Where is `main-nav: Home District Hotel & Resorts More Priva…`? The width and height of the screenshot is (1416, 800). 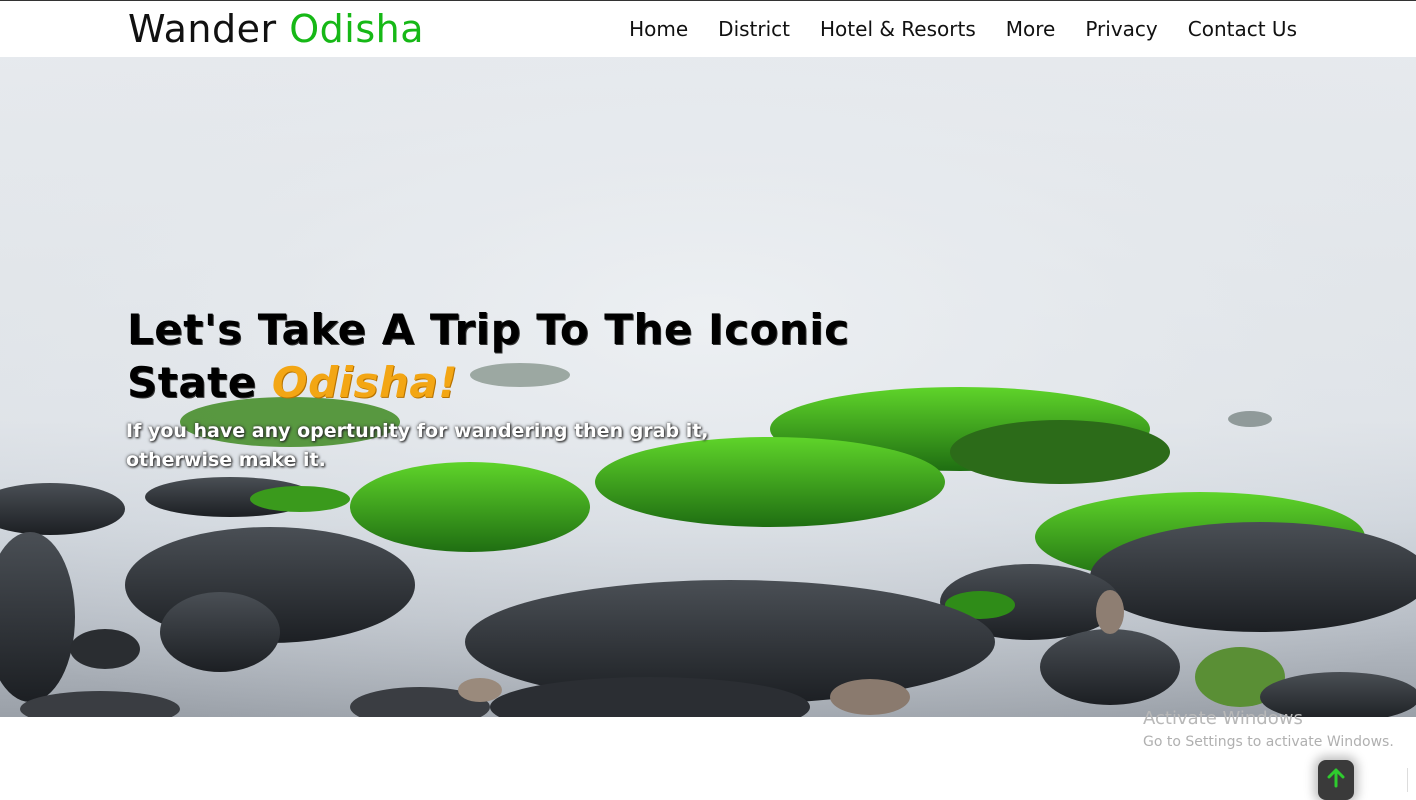 main-nav: Home District Hotel & Resorts More Priva… is located at coordinates (963, 29).